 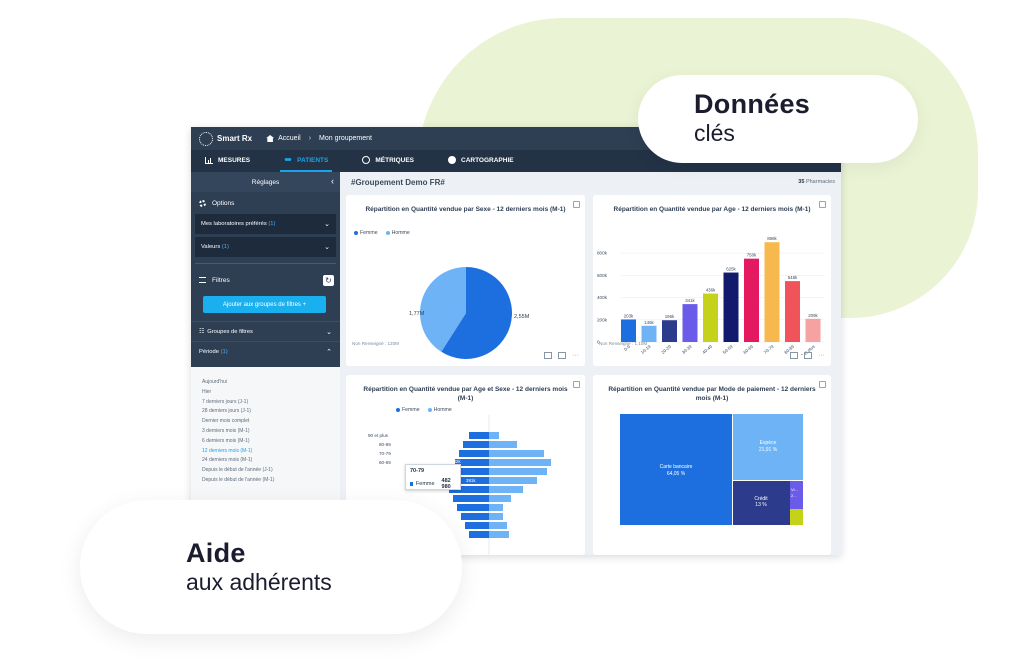 What do you see at coordinates (417, 471) in the screenshot?
I see `tooltip-category: 70-79` at bounding box center [417, 471].